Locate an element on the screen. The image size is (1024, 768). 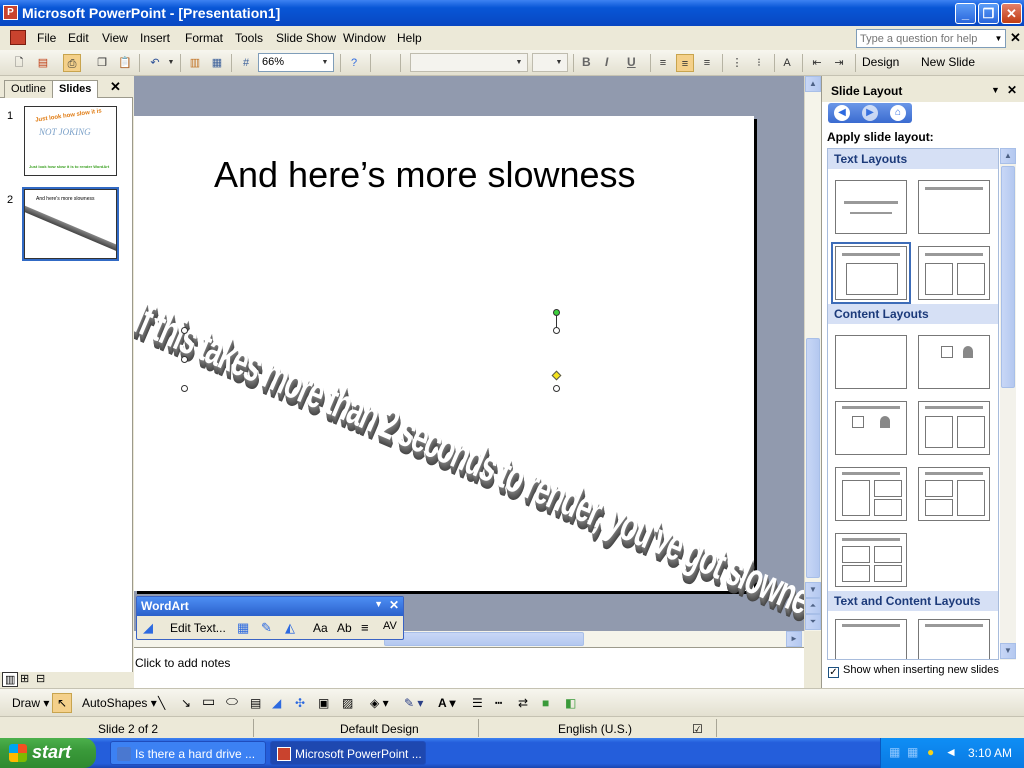
task-pane-close-icon: ✕ is located at coordinates (1012, 90).